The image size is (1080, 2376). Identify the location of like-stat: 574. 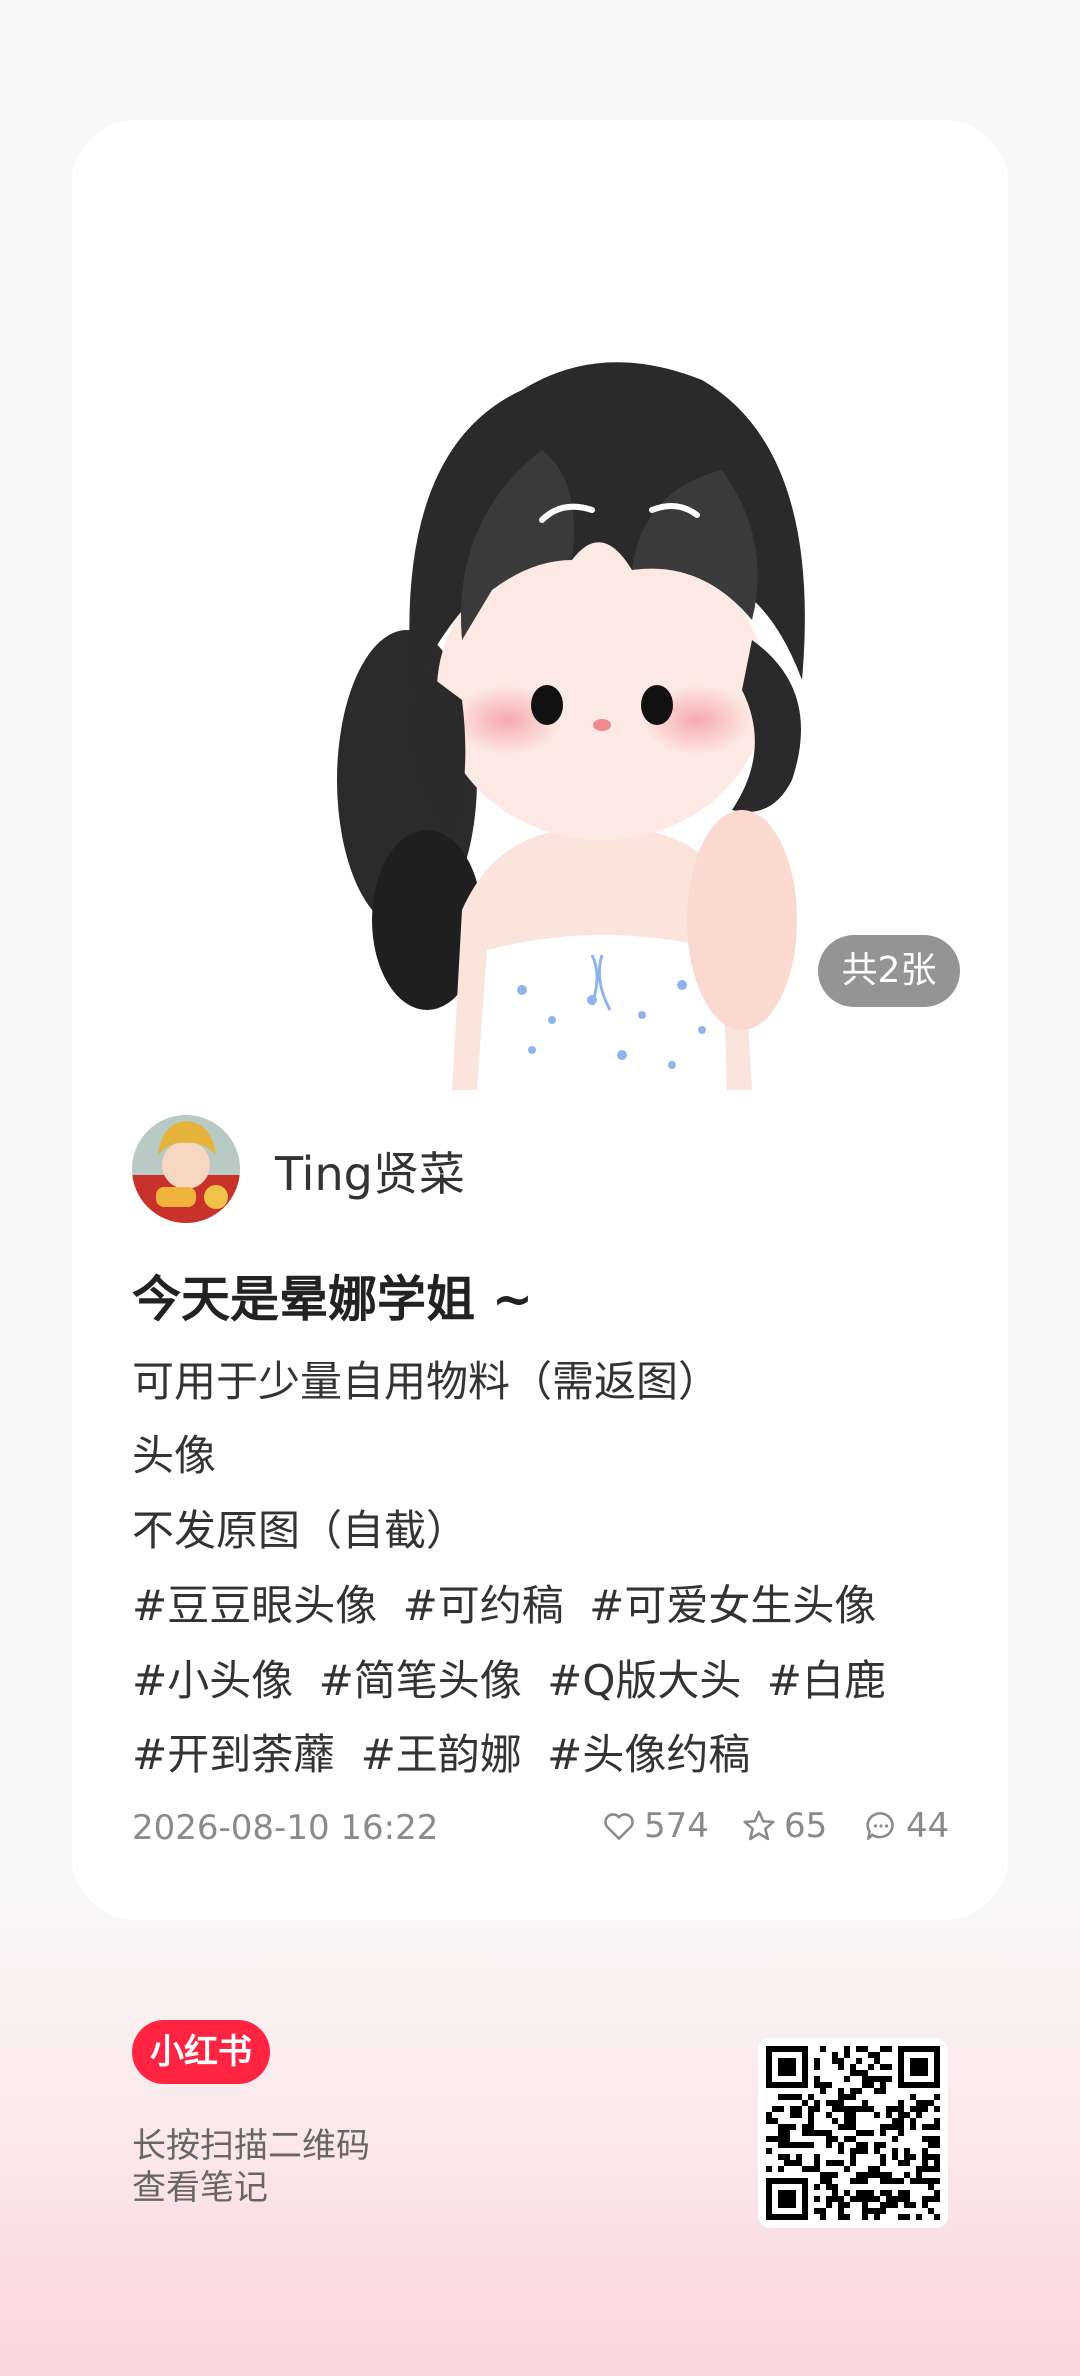
(654, 1826).